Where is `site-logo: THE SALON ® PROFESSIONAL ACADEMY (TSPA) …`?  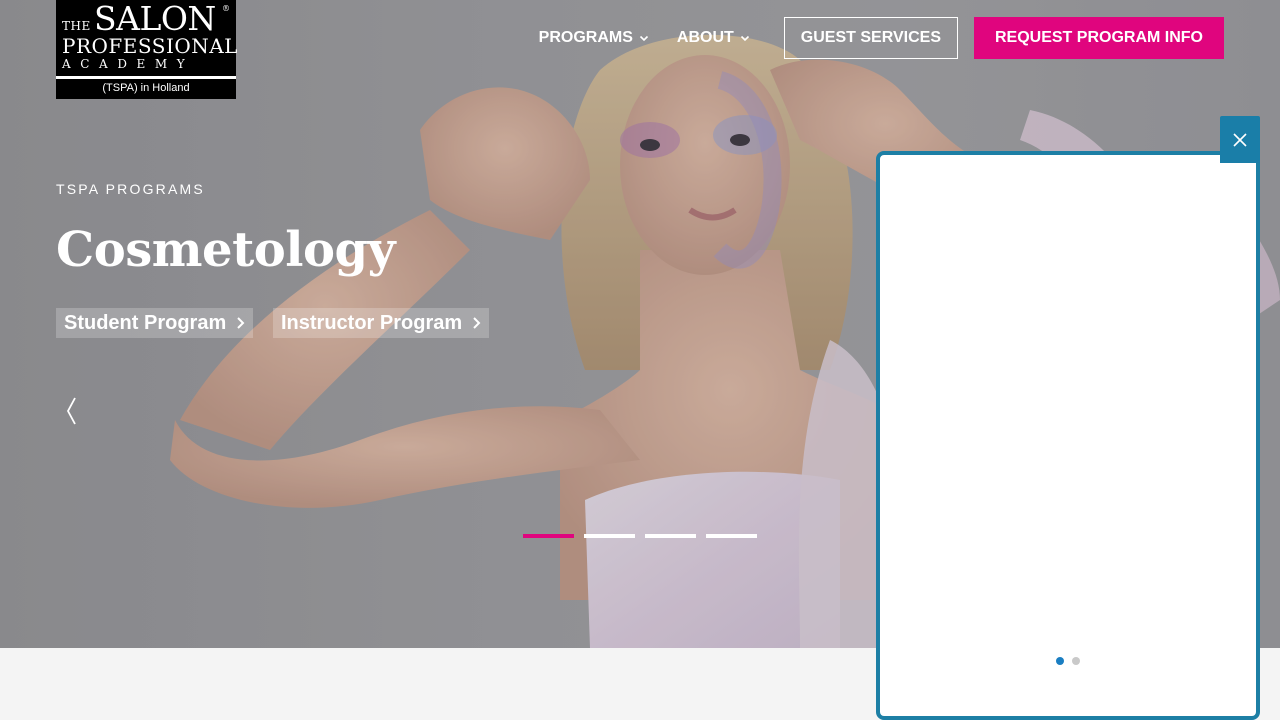
site-logo: THE SALON ® PROFESSIONAL ACADEMY (TSPA) … is located at coordinates (147, 49).